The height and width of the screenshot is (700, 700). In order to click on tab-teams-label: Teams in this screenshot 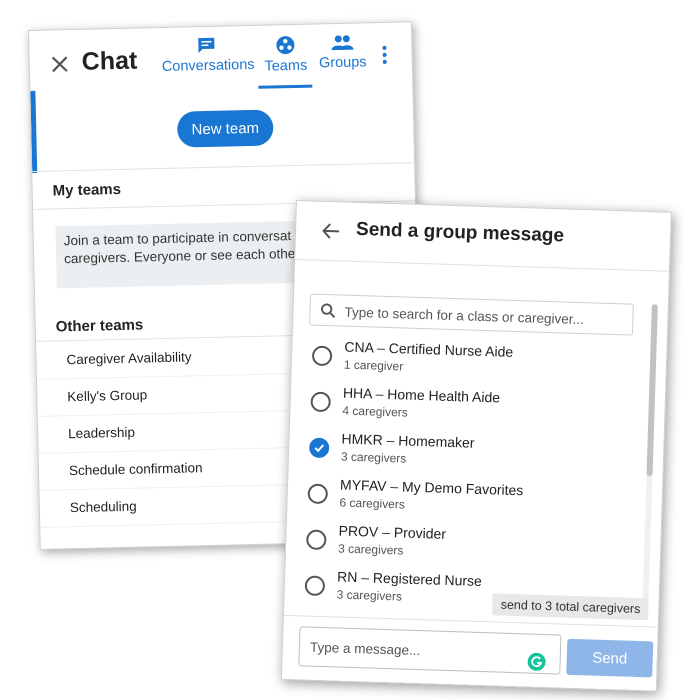, I will do `click(286, 66)`.